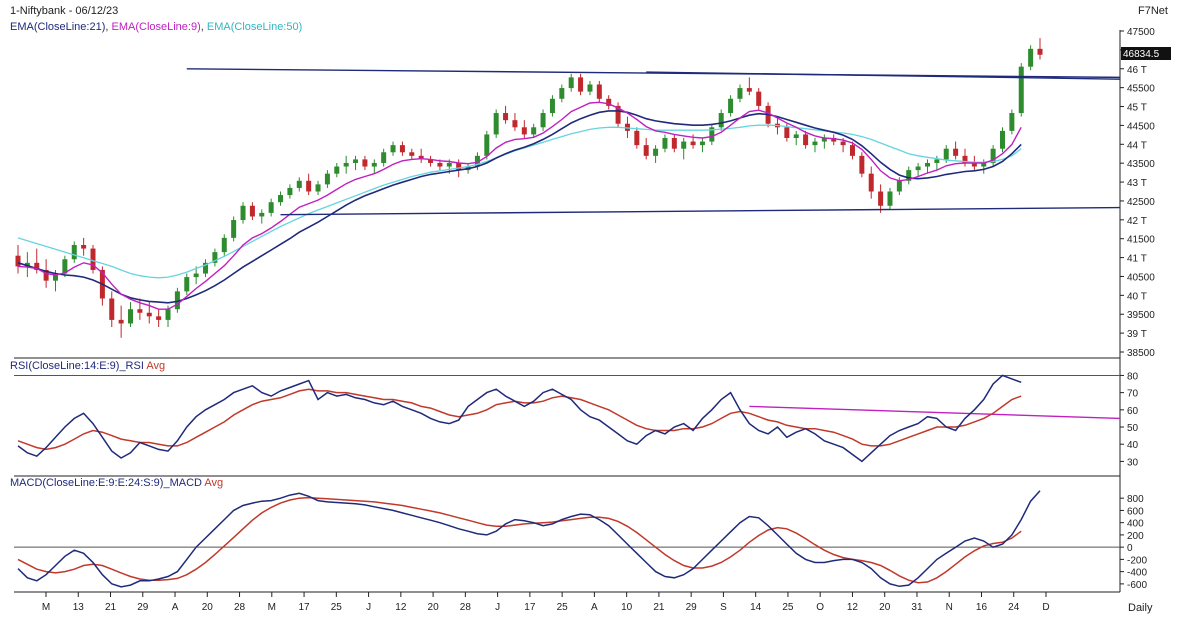 This screenshot has height=638, width=1181. I want to click on last-price-label: 46834.5, so click(1141, 54).